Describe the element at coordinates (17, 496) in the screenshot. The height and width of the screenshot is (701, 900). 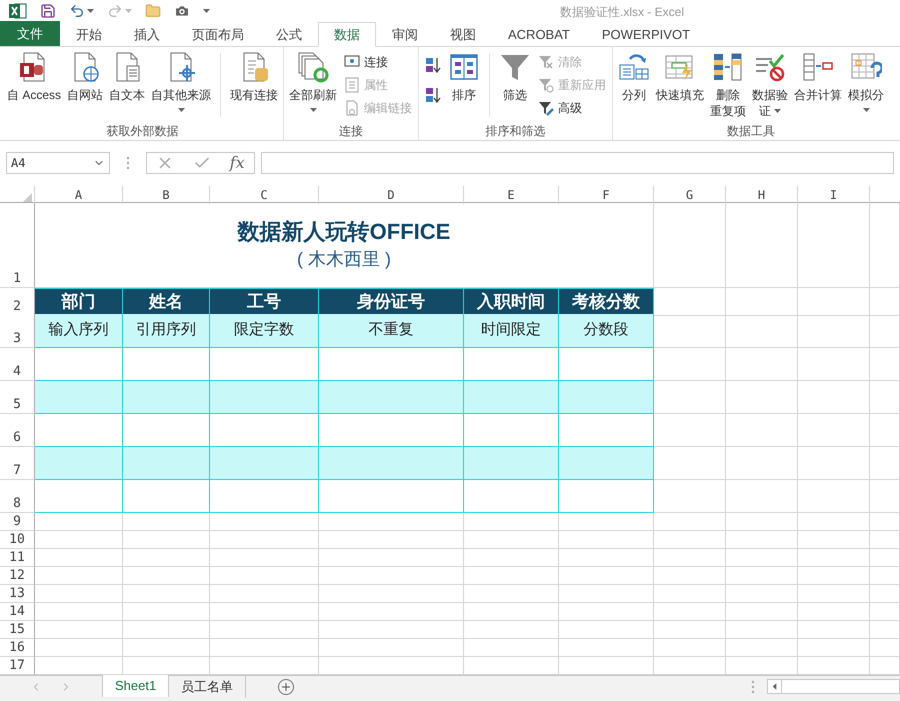
I see `row-header: 8` at that location.